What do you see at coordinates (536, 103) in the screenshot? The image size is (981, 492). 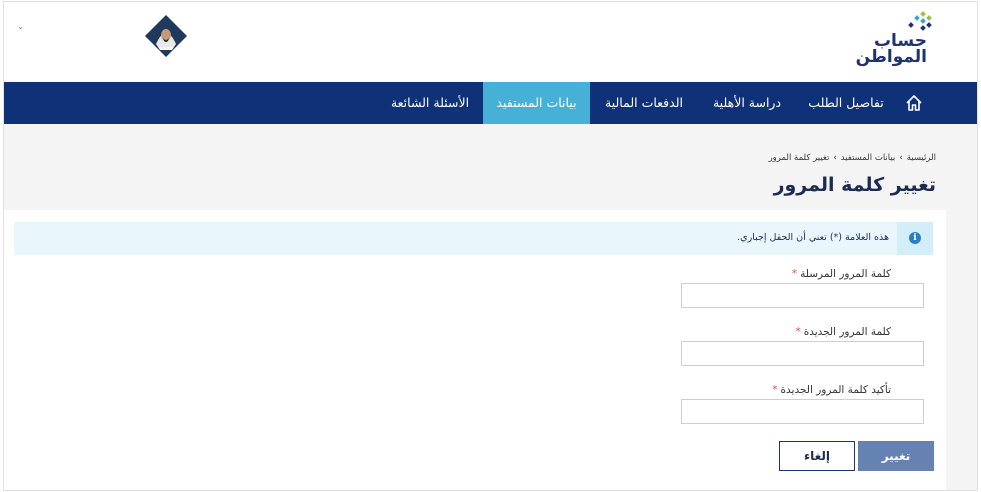 I see `nav-item-beneficiary-data: بيانات المستفيد` at bounding box center [536, 103].